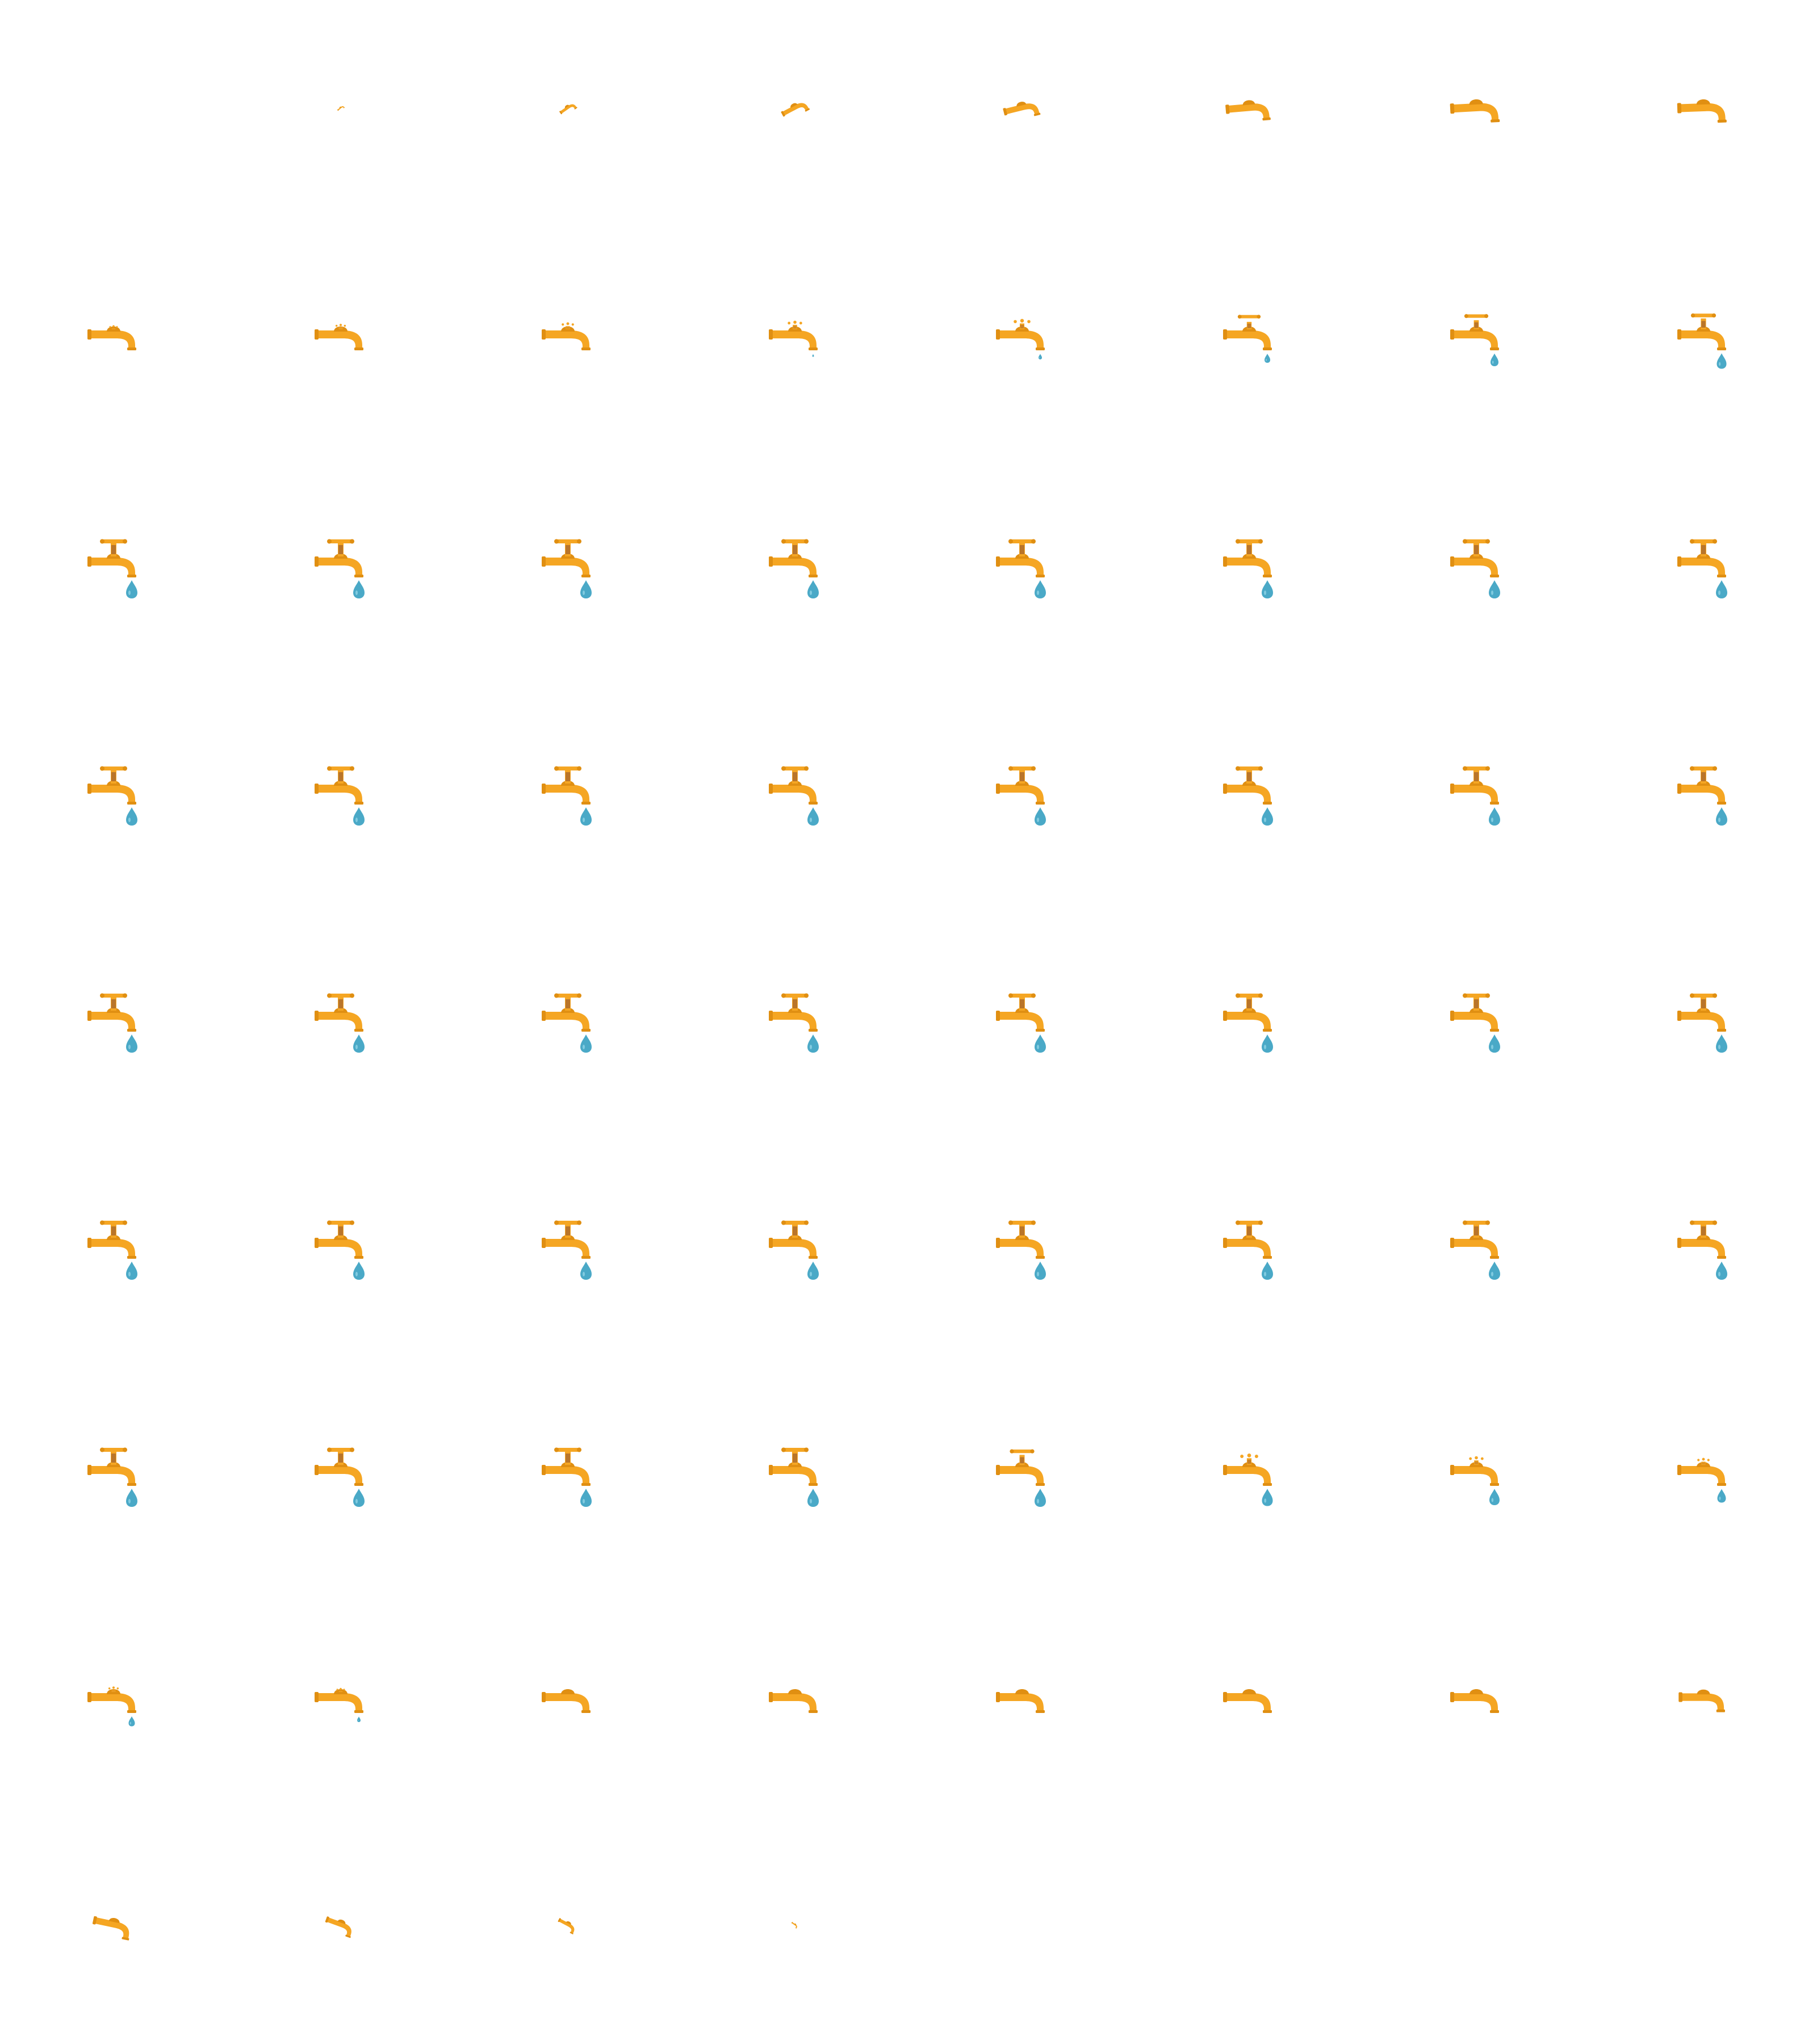  What do you see at coordinates (1482, 1458) in the screenshot?
I see `valve-spark-right` at bounding box center [1482, 1458].